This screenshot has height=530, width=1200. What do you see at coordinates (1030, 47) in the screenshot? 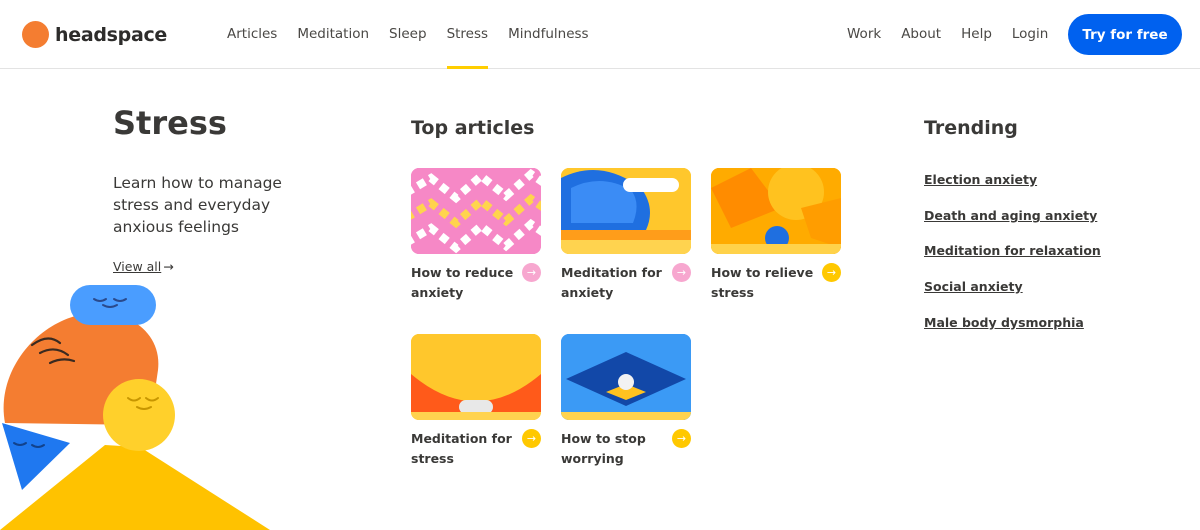
I see `nav-login: Login` at bounding box center [1030, 47].